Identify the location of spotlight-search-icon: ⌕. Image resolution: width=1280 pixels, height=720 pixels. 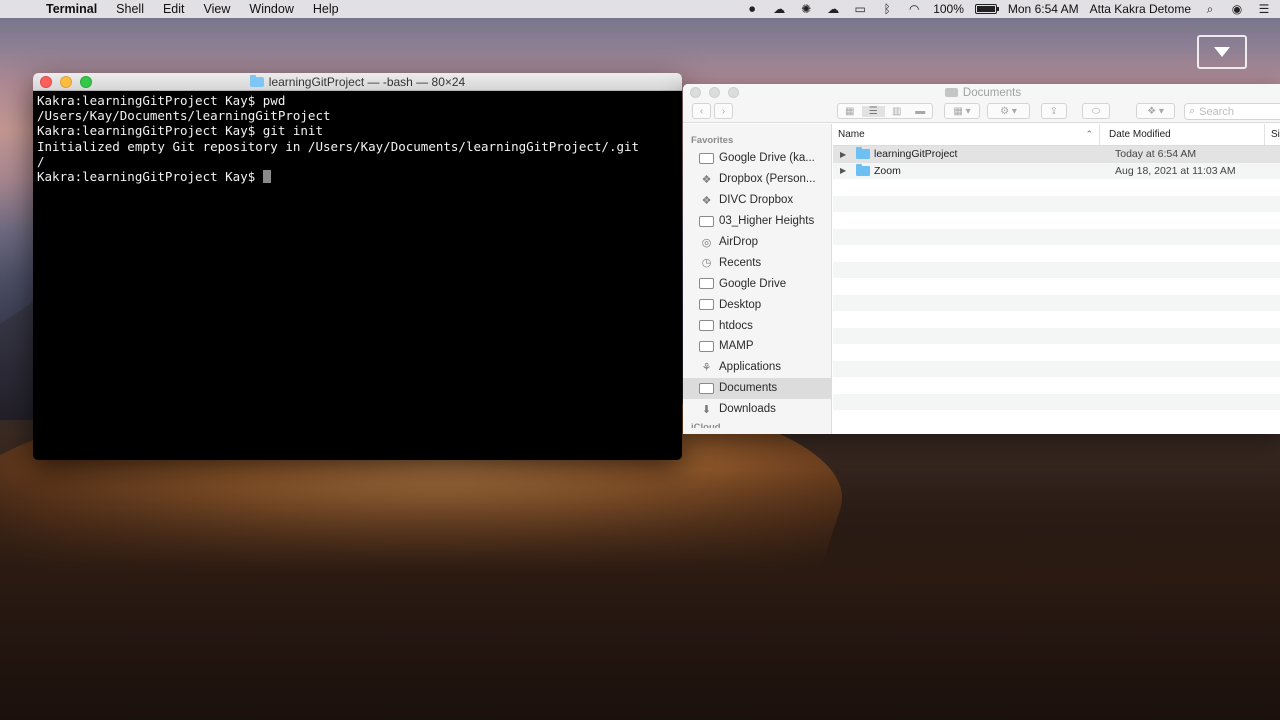
(1210, 9).